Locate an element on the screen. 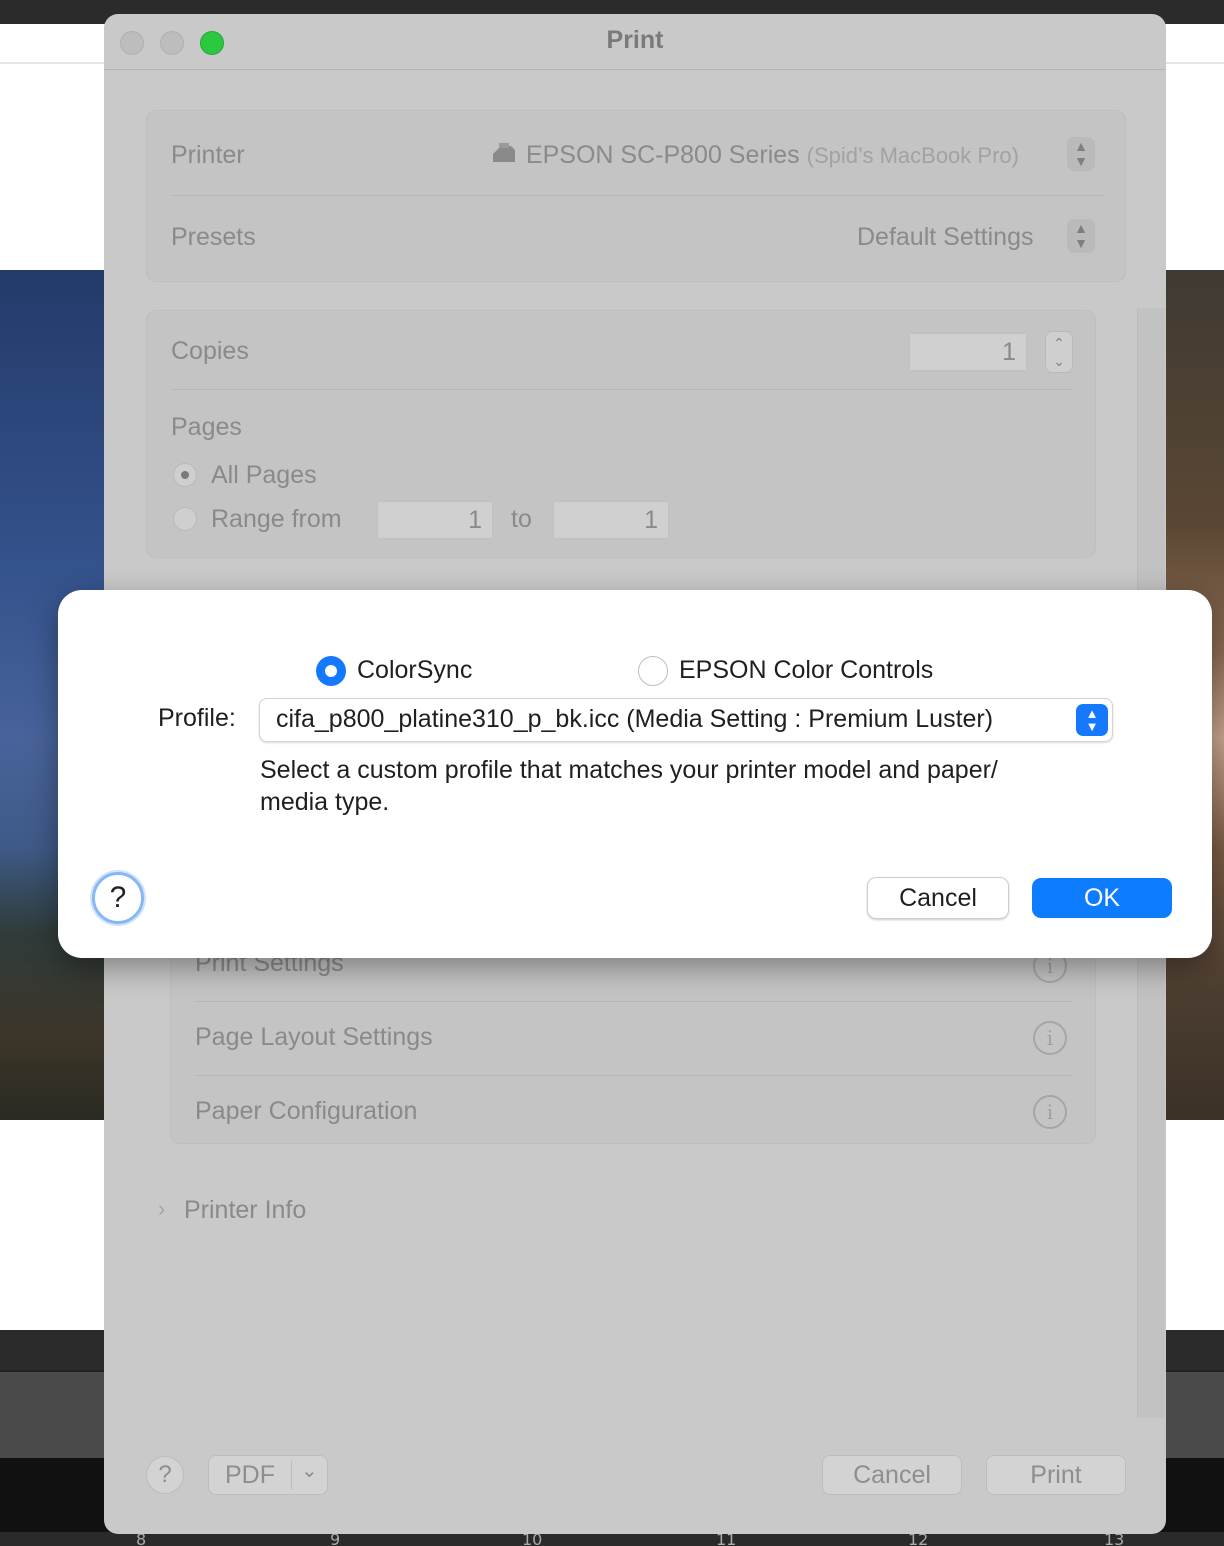 The width and height of the screenshot is (1224, 1546). range-from-label: Range from is located at coordinates (276, 519).